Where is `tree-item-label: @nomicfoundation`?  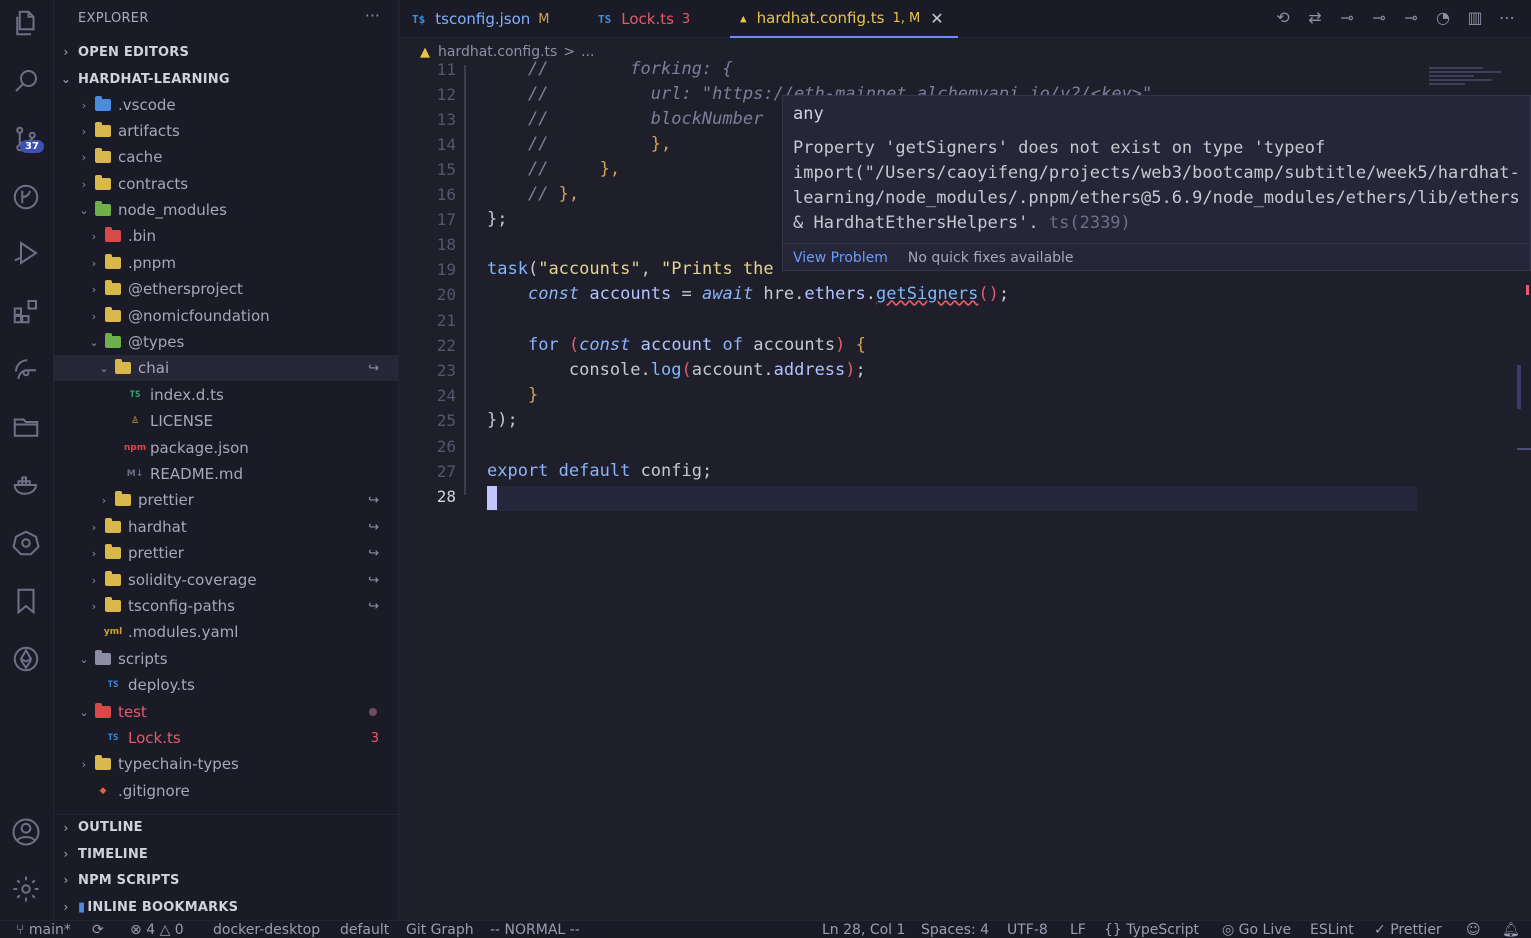
tree-item-label: @nomicfoundation is located at coordinates (199, 316).